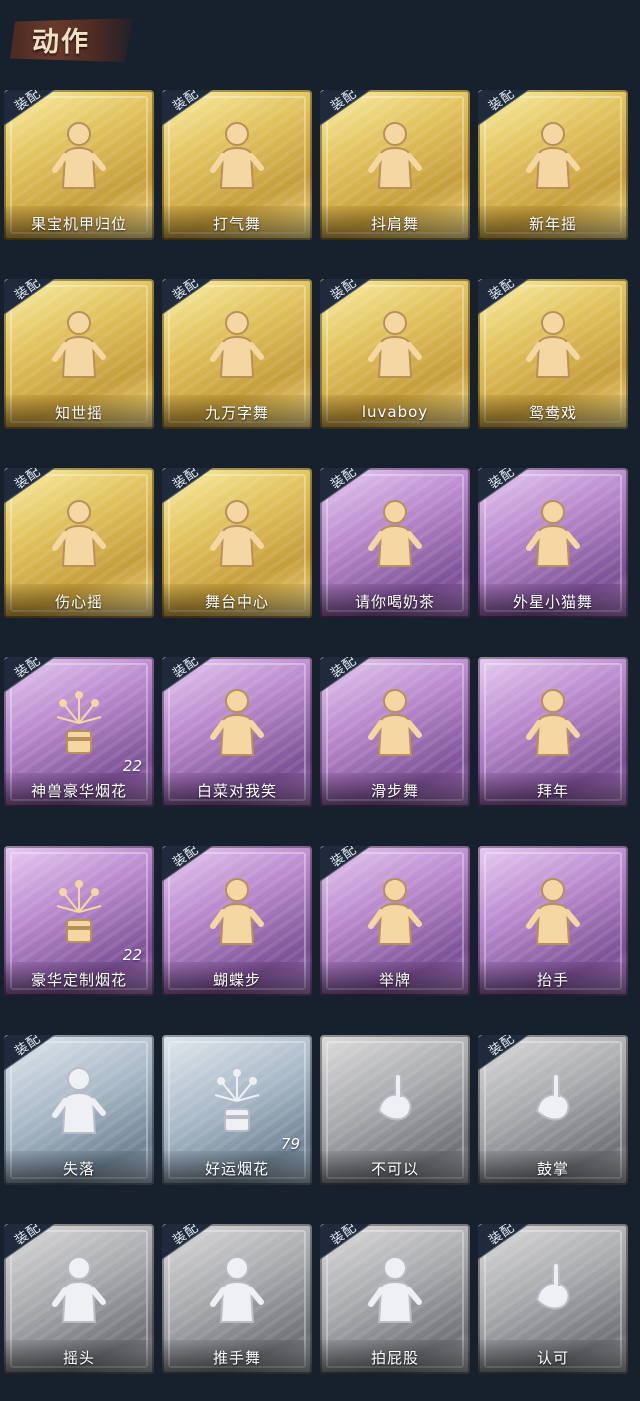  I want to click on emote-name: 举牌, so click(394, 979).